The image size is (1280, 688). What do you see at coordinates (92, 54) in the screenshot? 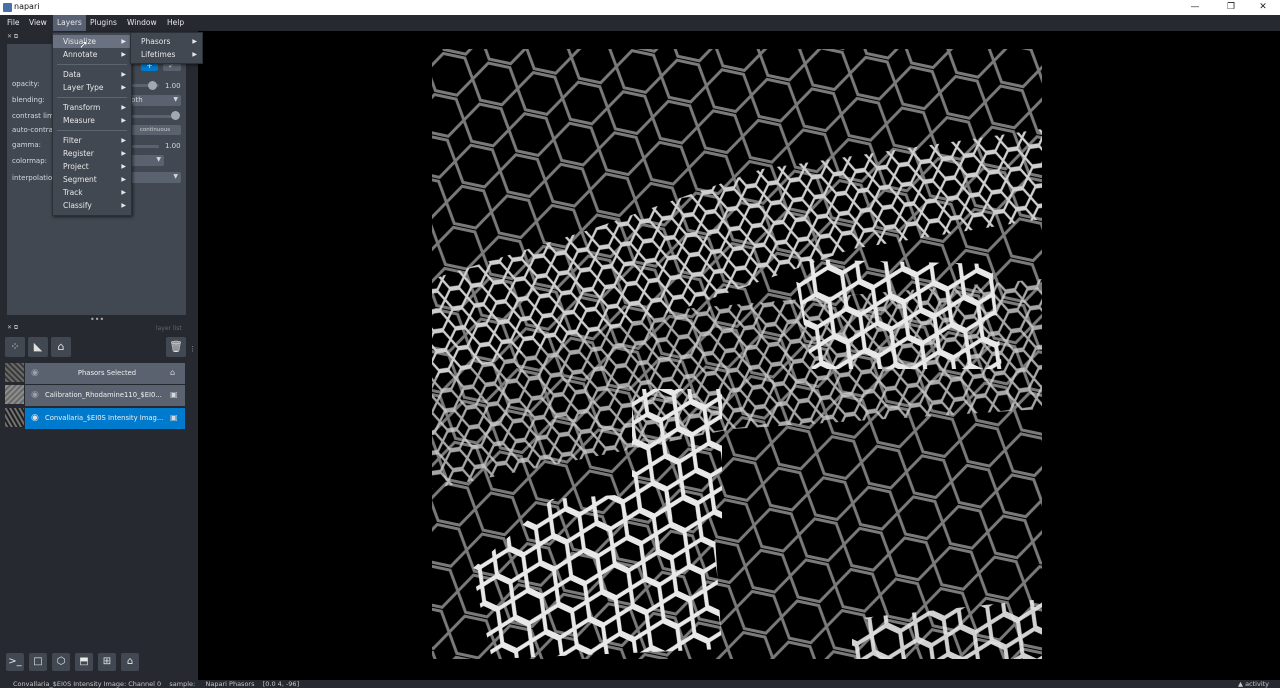
I see `menu-item-annotate: Annotate ▶` at bounding box center [92, 54].